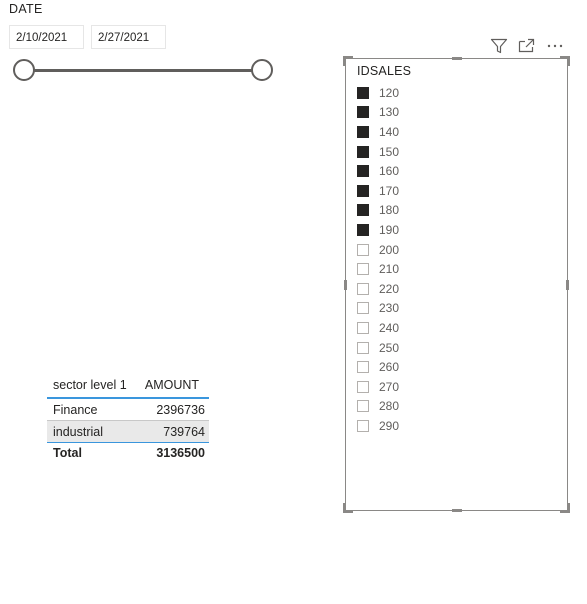 This screenshot has height=604, width=587. What do you see at coordinates (180, 409) in the screenshot?
I see `cell-amount: 2396736` at bounding box center [180, 409].